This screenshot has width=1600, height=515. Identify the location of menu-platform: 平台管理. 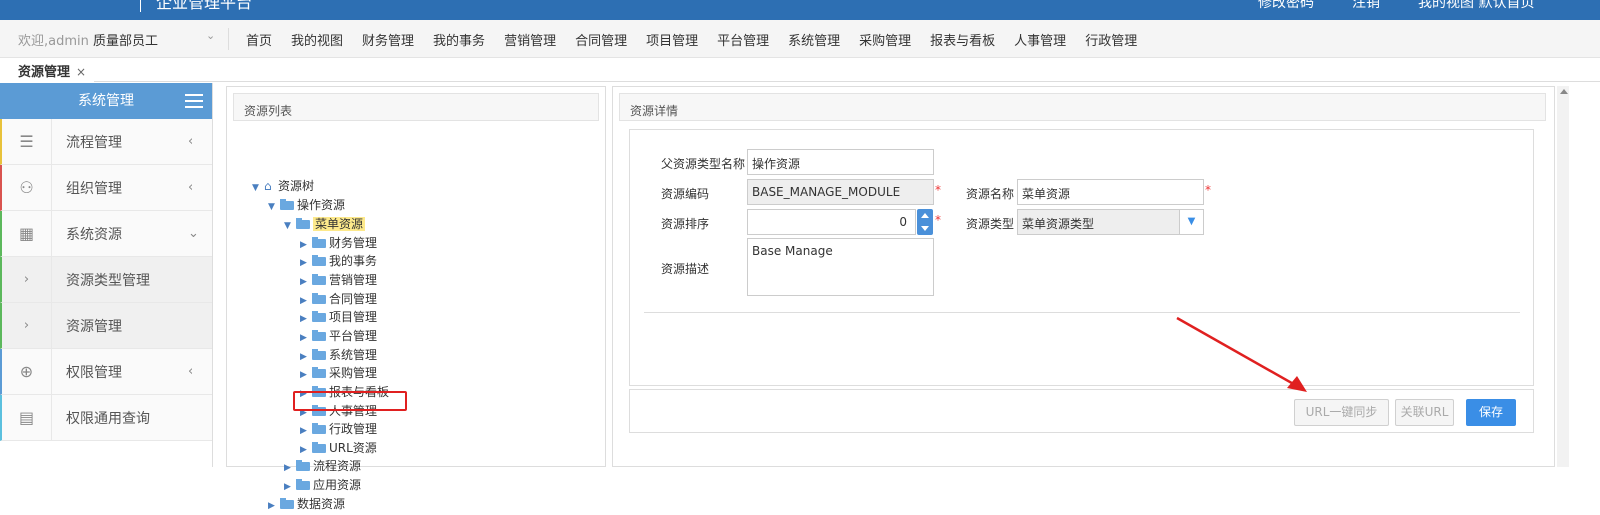
(743, 39).